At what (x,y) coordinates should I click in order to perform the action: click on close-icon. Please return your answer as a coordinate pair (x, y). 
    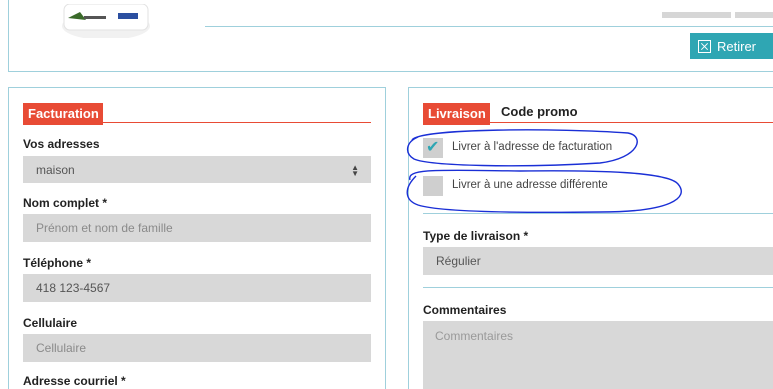
    Looking at the image, I should click on (704, 46).